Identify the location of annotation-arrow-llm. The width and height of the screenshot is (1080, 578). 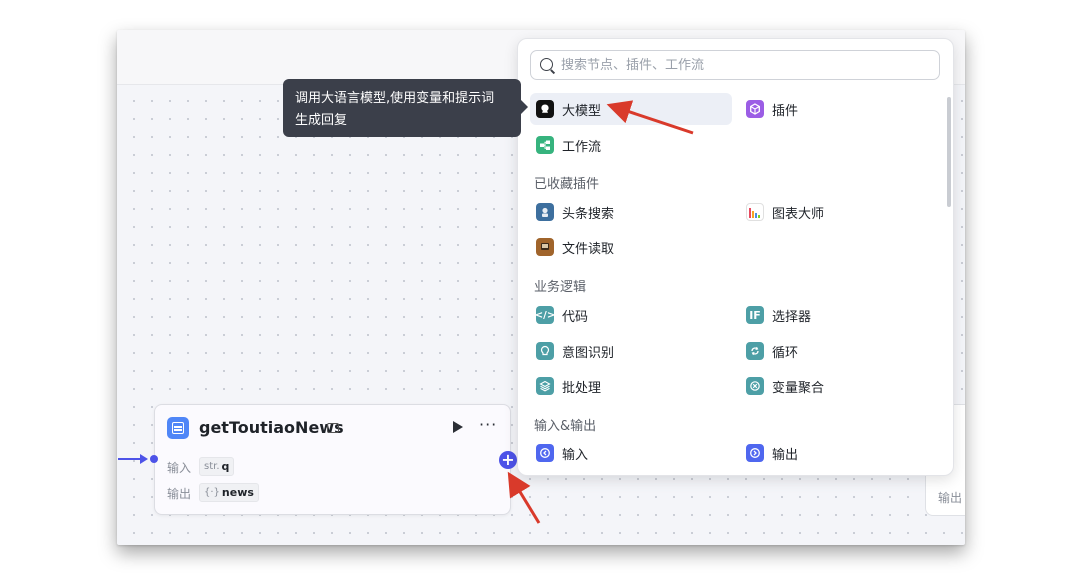
(650, 117).